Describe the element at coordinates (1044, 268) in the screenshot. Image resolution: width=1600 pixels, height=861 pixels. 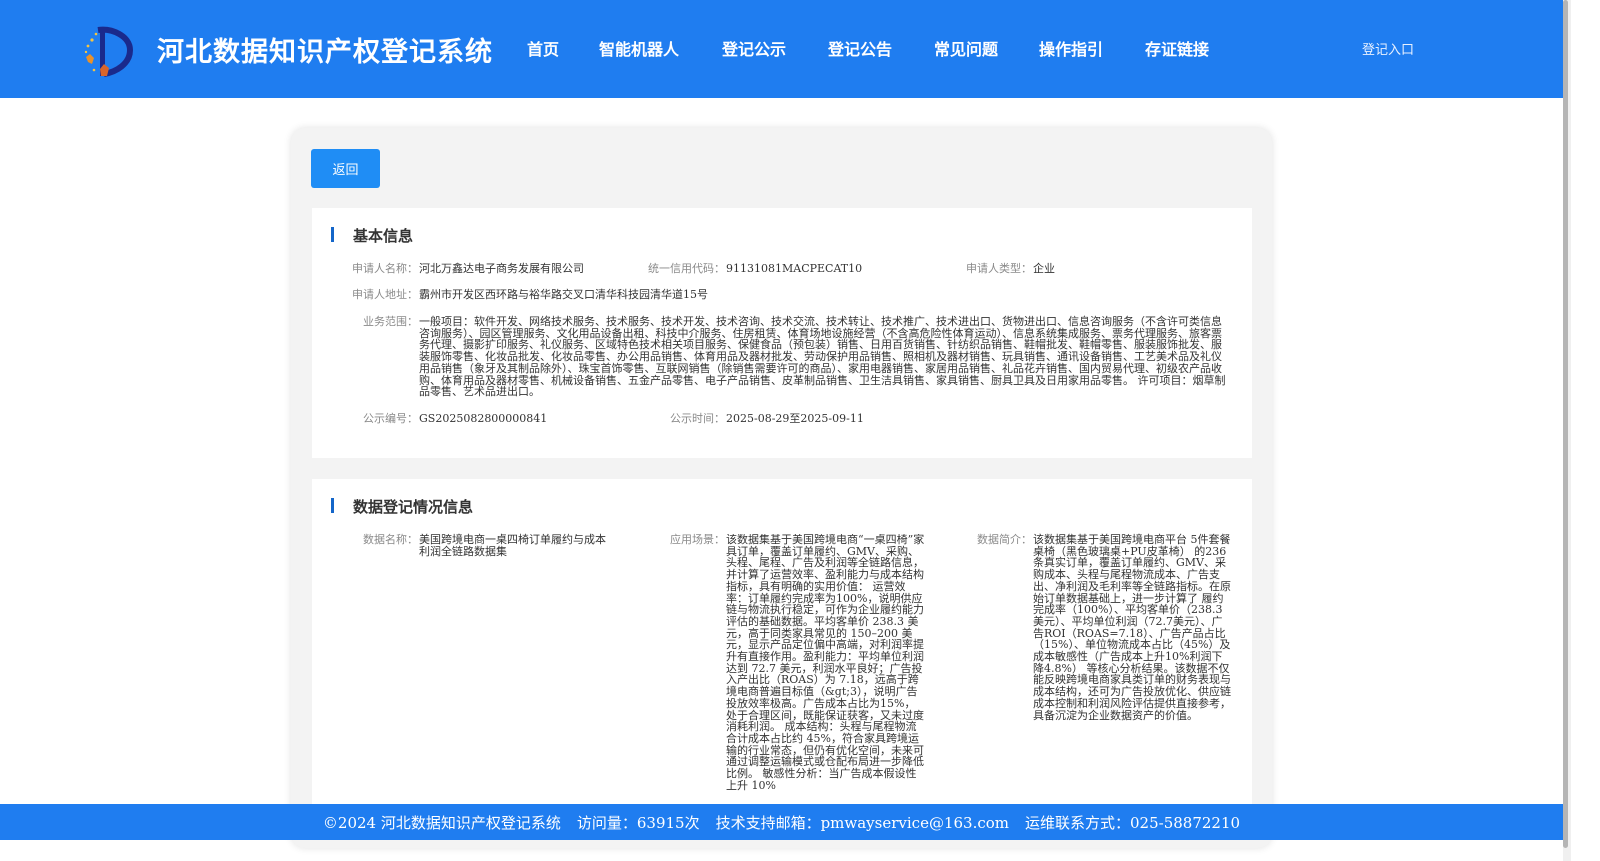
I see `applicant-type-value: 企业` at that location.